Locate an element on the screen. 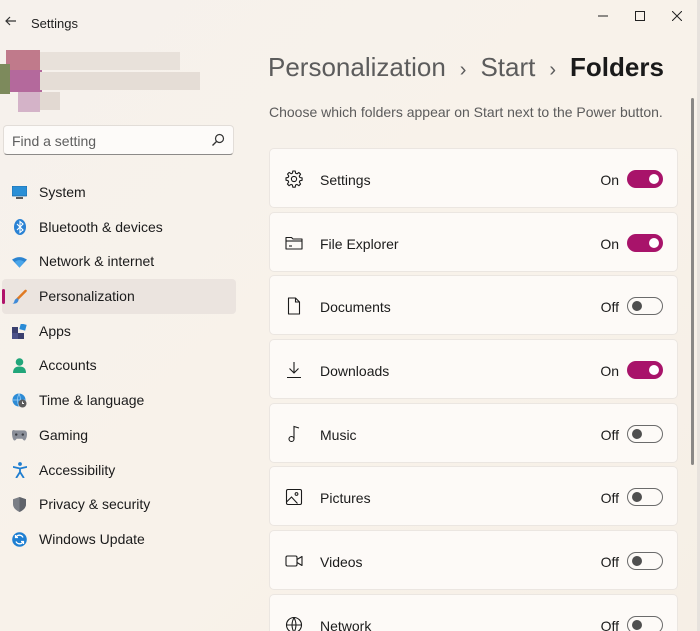 The image size is (700, 631). close-icon is located at coordinates (677, 16).